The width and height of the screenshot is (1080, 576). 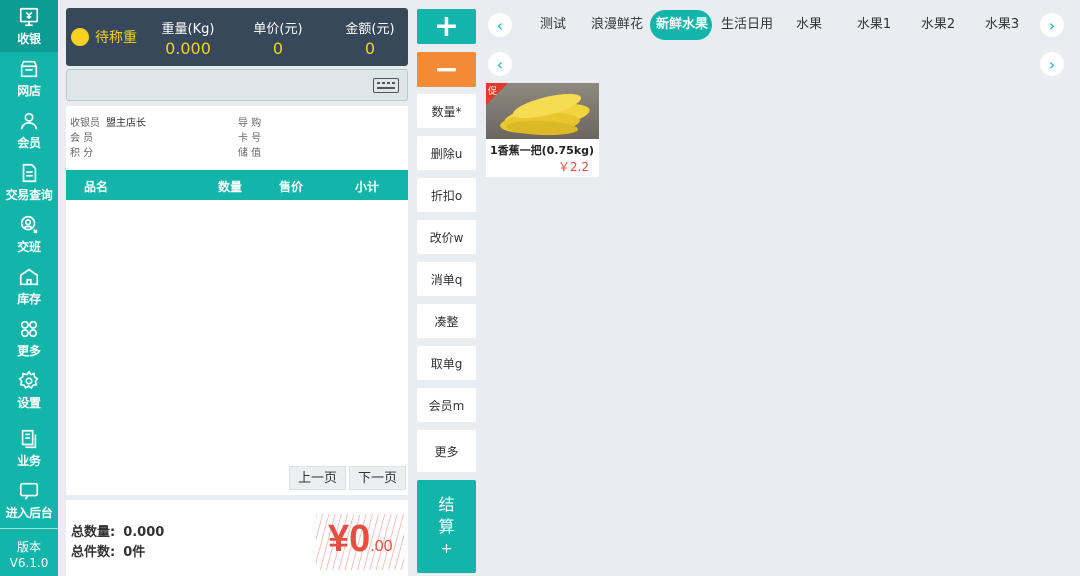 What do you see at coordinates (339, 539) in the screenshot?
I see `currency-symbol: ¥` at bounding box center [339, 539].